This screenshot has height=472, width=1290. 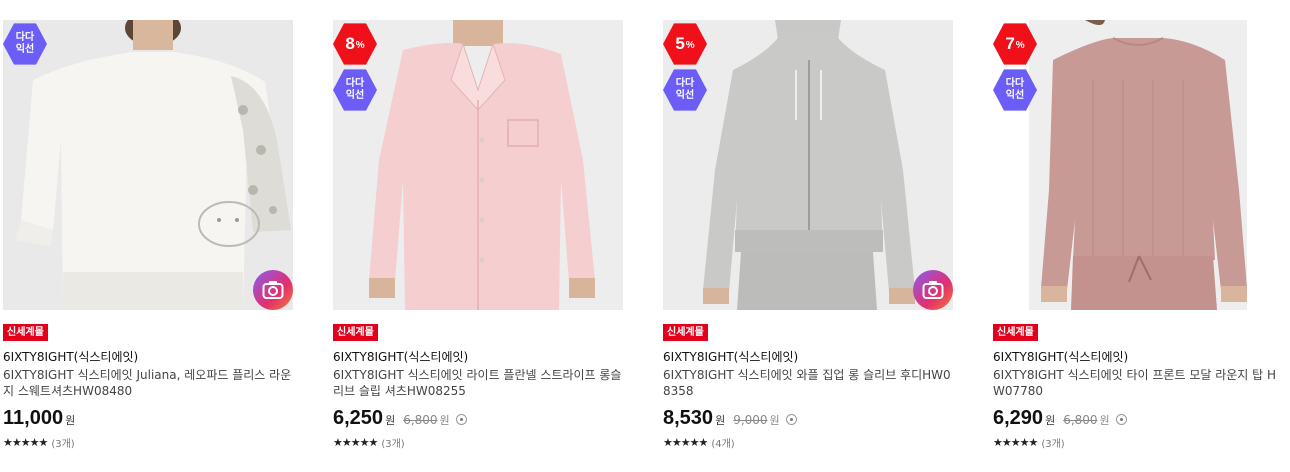 I want to click on product-price: 11,000, so click(x=33, y=418).